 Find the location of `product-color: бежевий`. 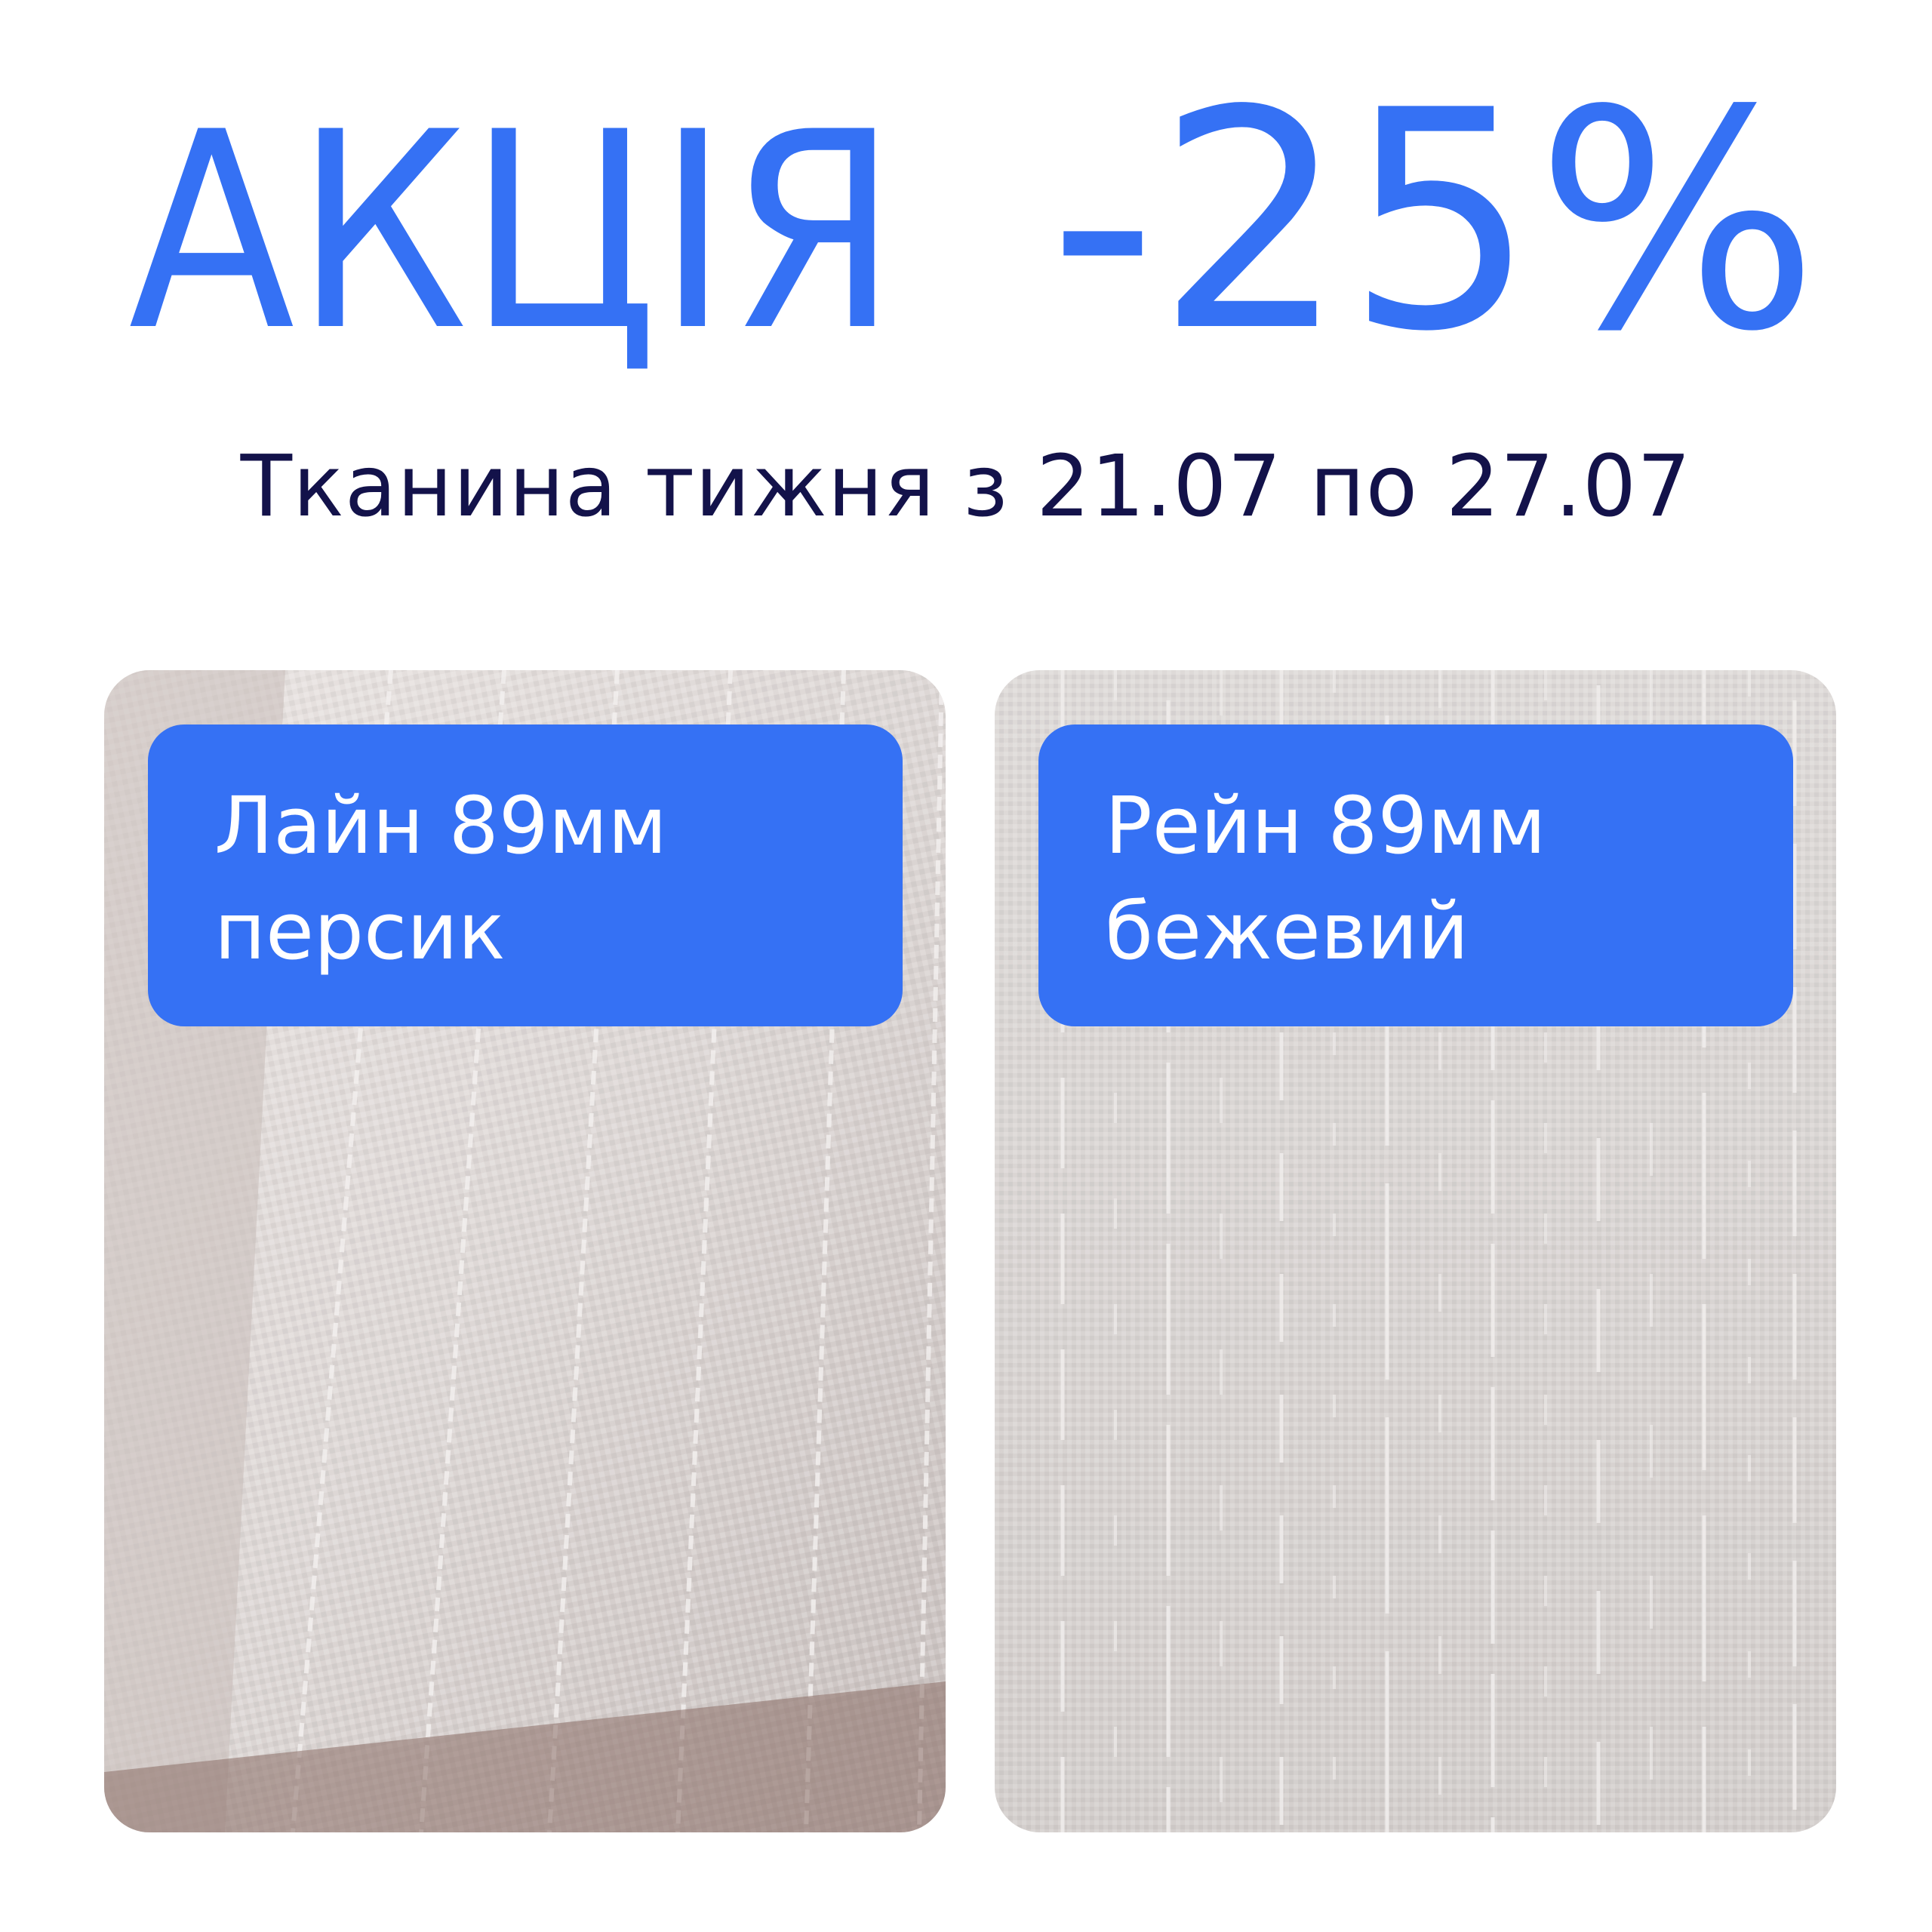

product-color: бежевий is located at coordinates (1287, 931).